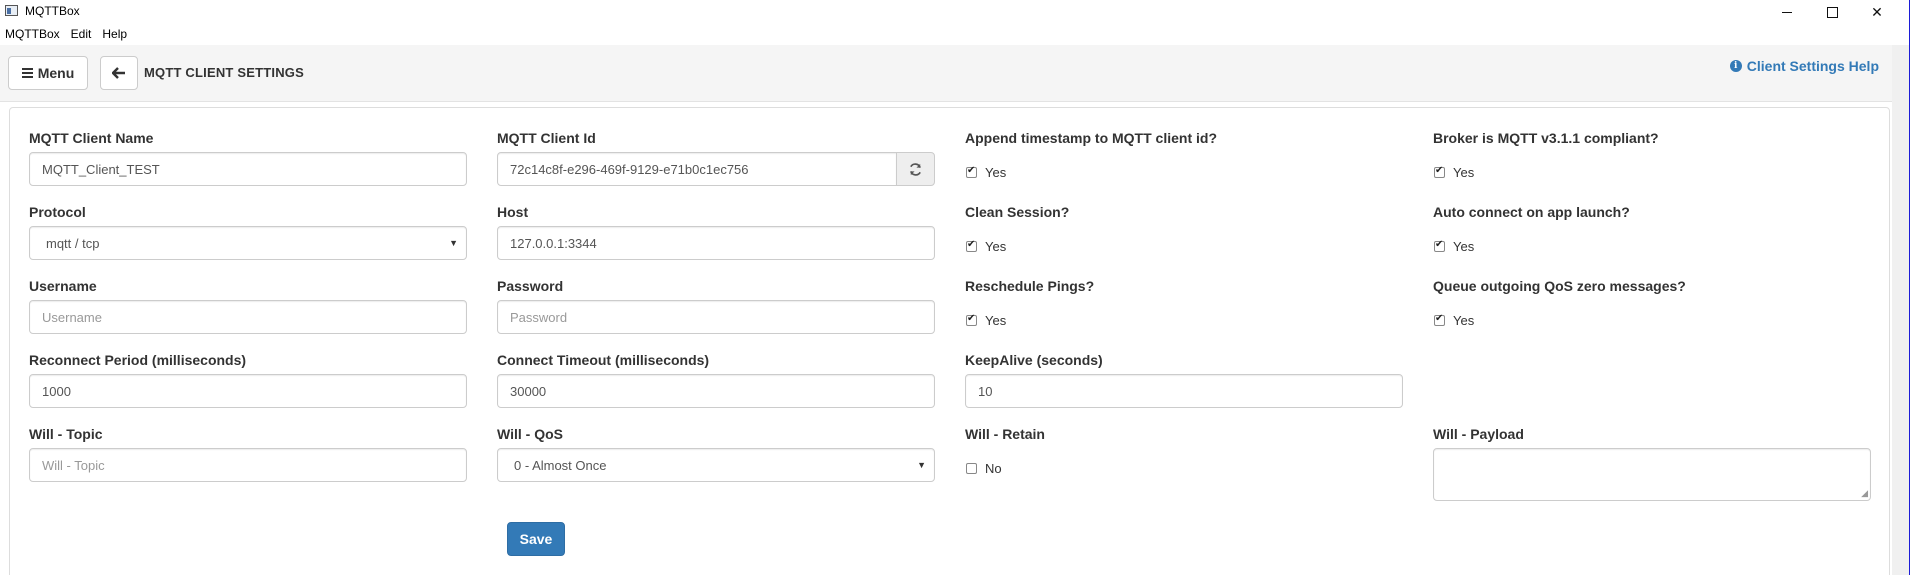 This screenshot has height=575, width=1910. Describe the element at coordinates (72, 317) in the screenshot. I see `username-placeholder: Username` at that location.